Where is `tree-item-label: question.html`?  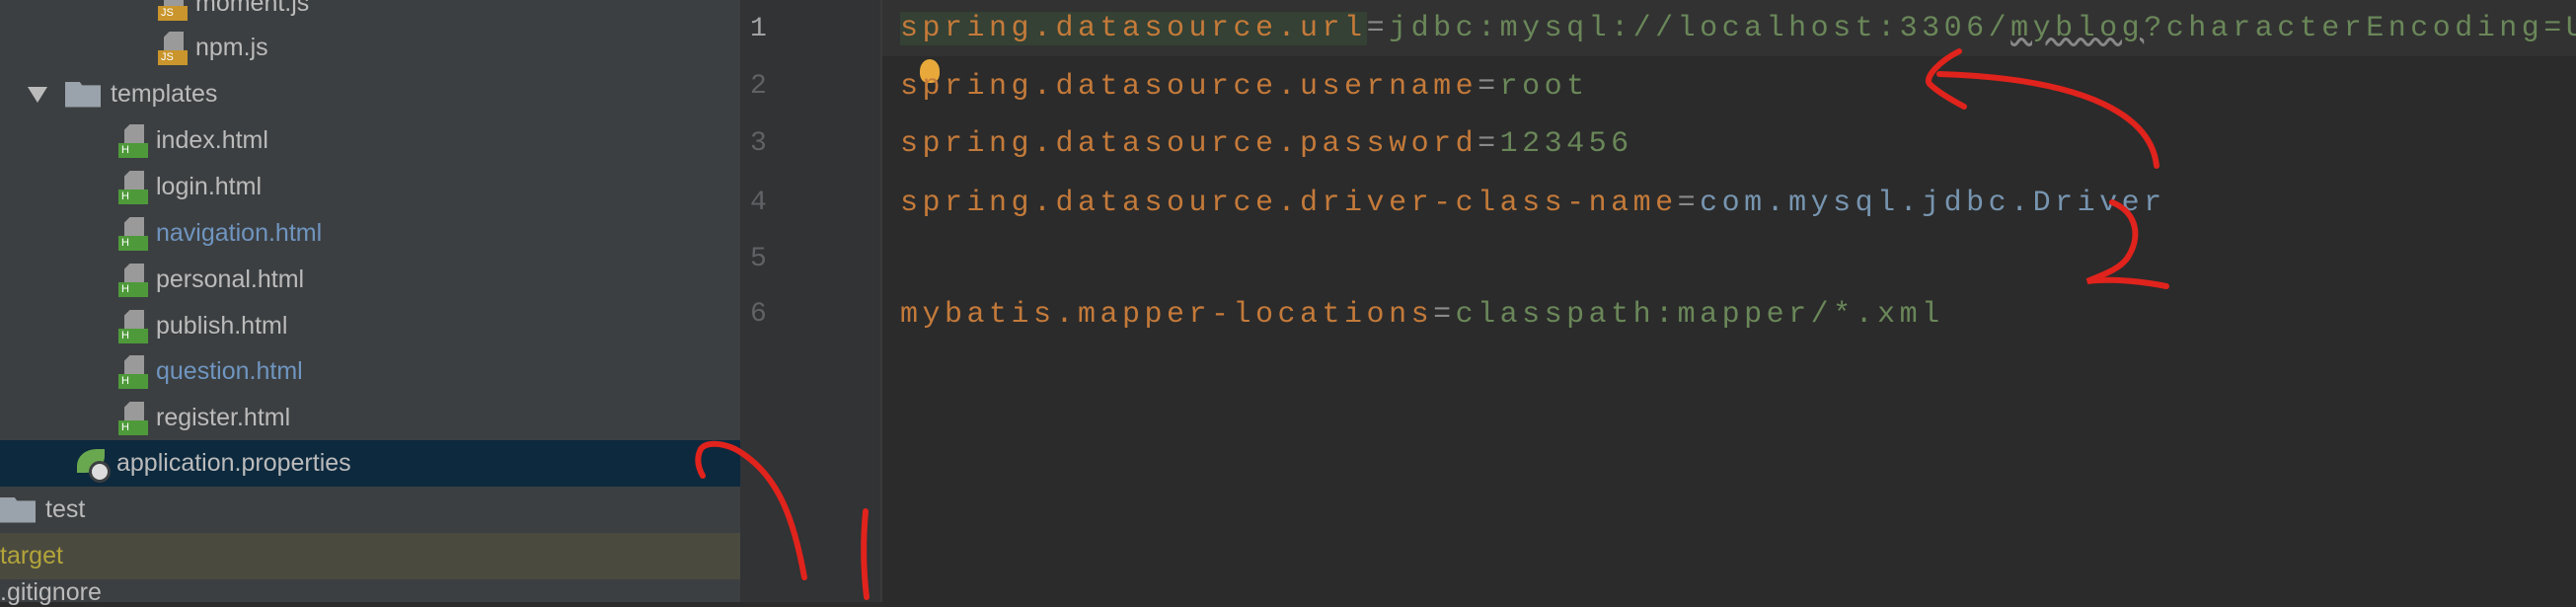
tree-item-label: question.html is located at coordinates (229, 371).